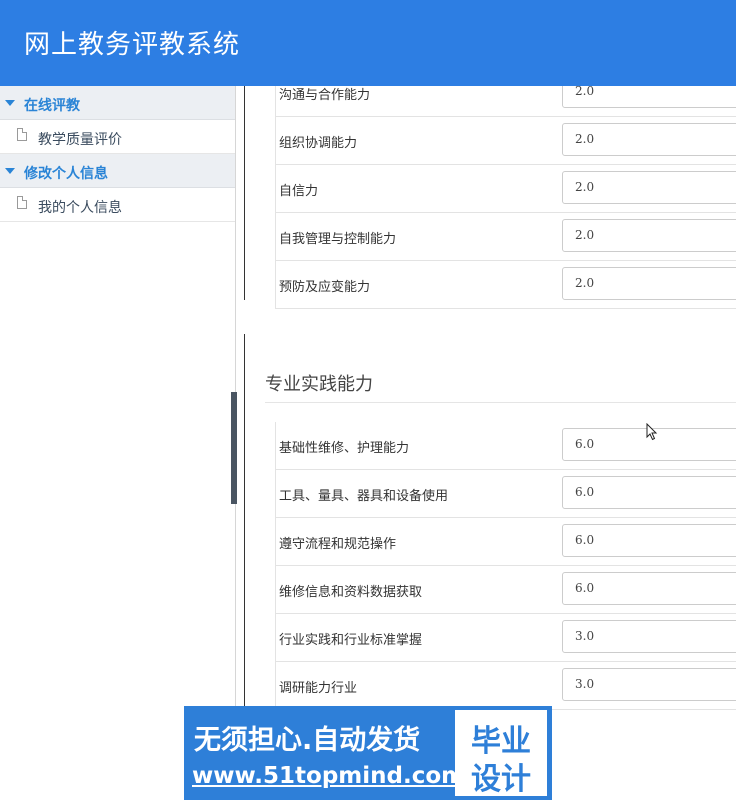  What do you see at coordinates (500, 402) in the screenshot?
I see `section-divider` at bounding box center [500, 402].